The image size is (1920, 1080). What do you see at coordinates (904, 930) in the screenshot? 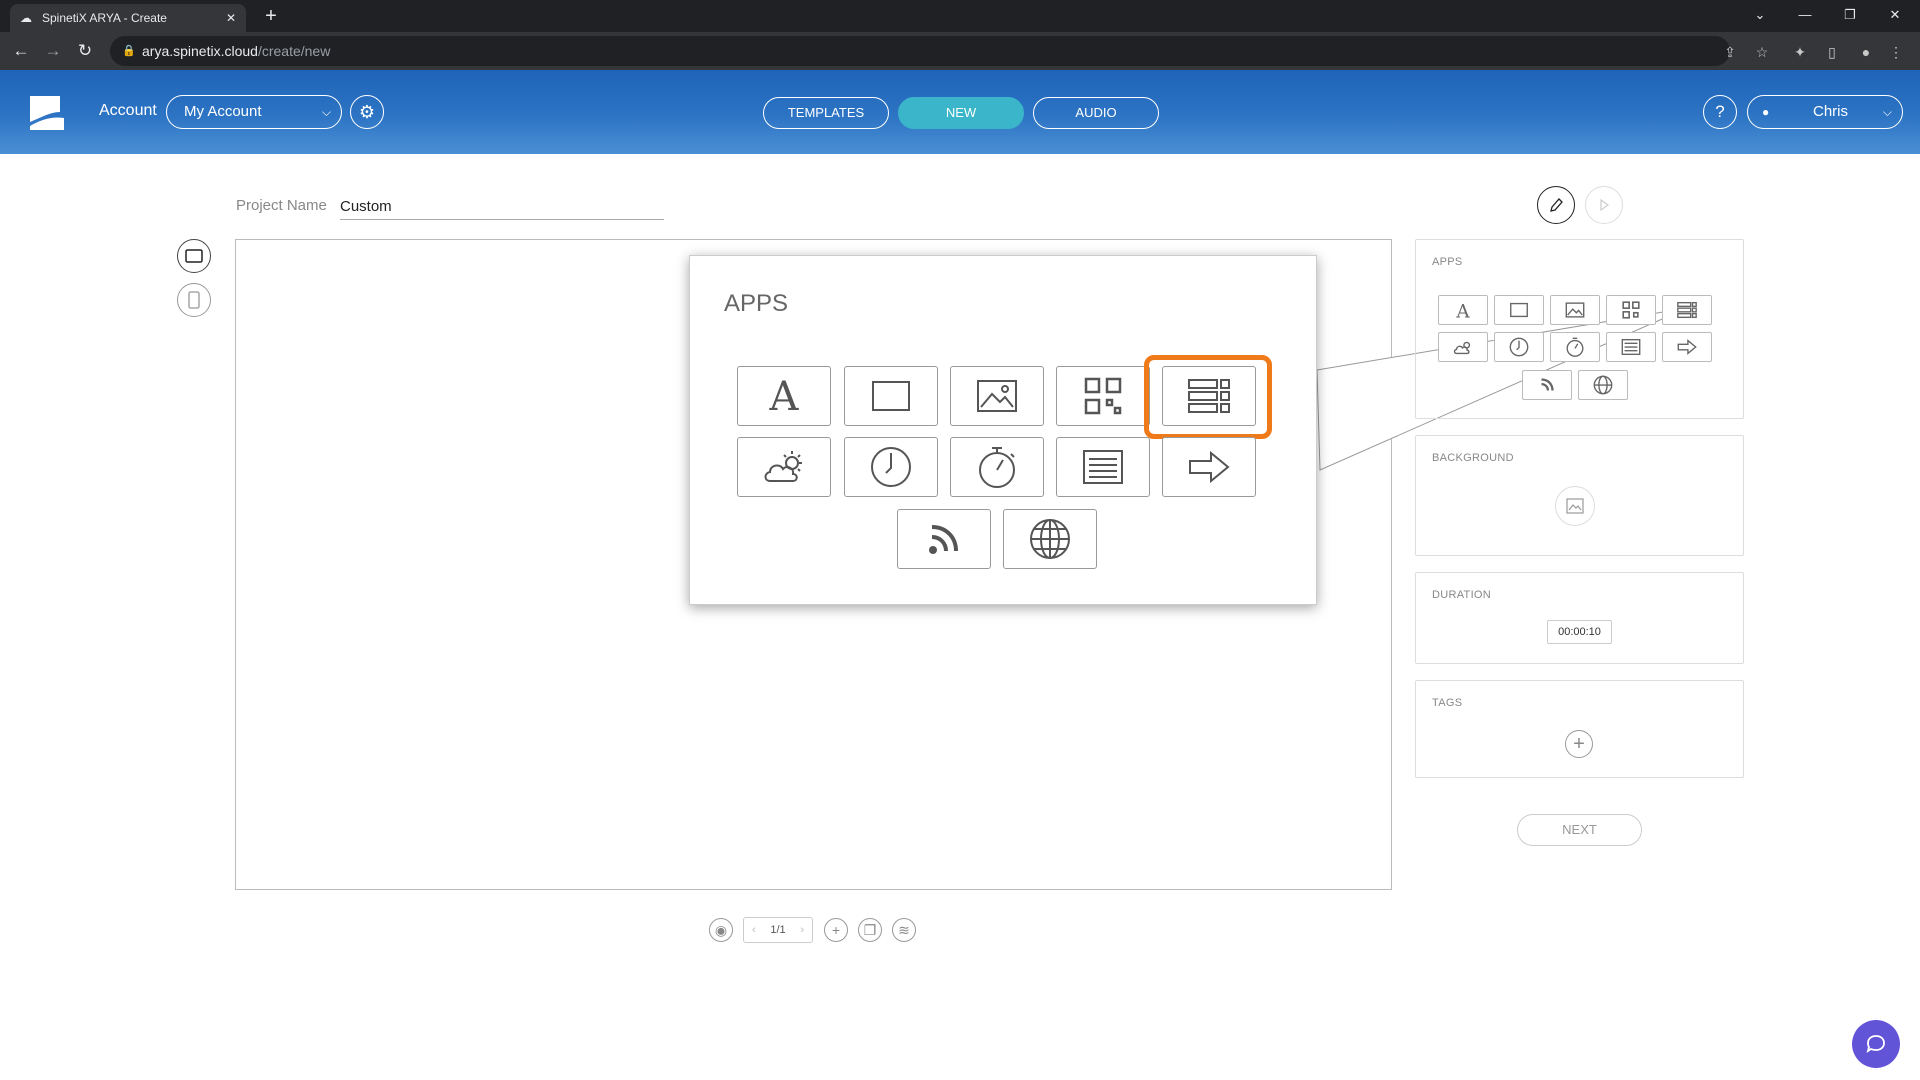
I see `page-settings-button: ≋` at bounding box center [904, 930].